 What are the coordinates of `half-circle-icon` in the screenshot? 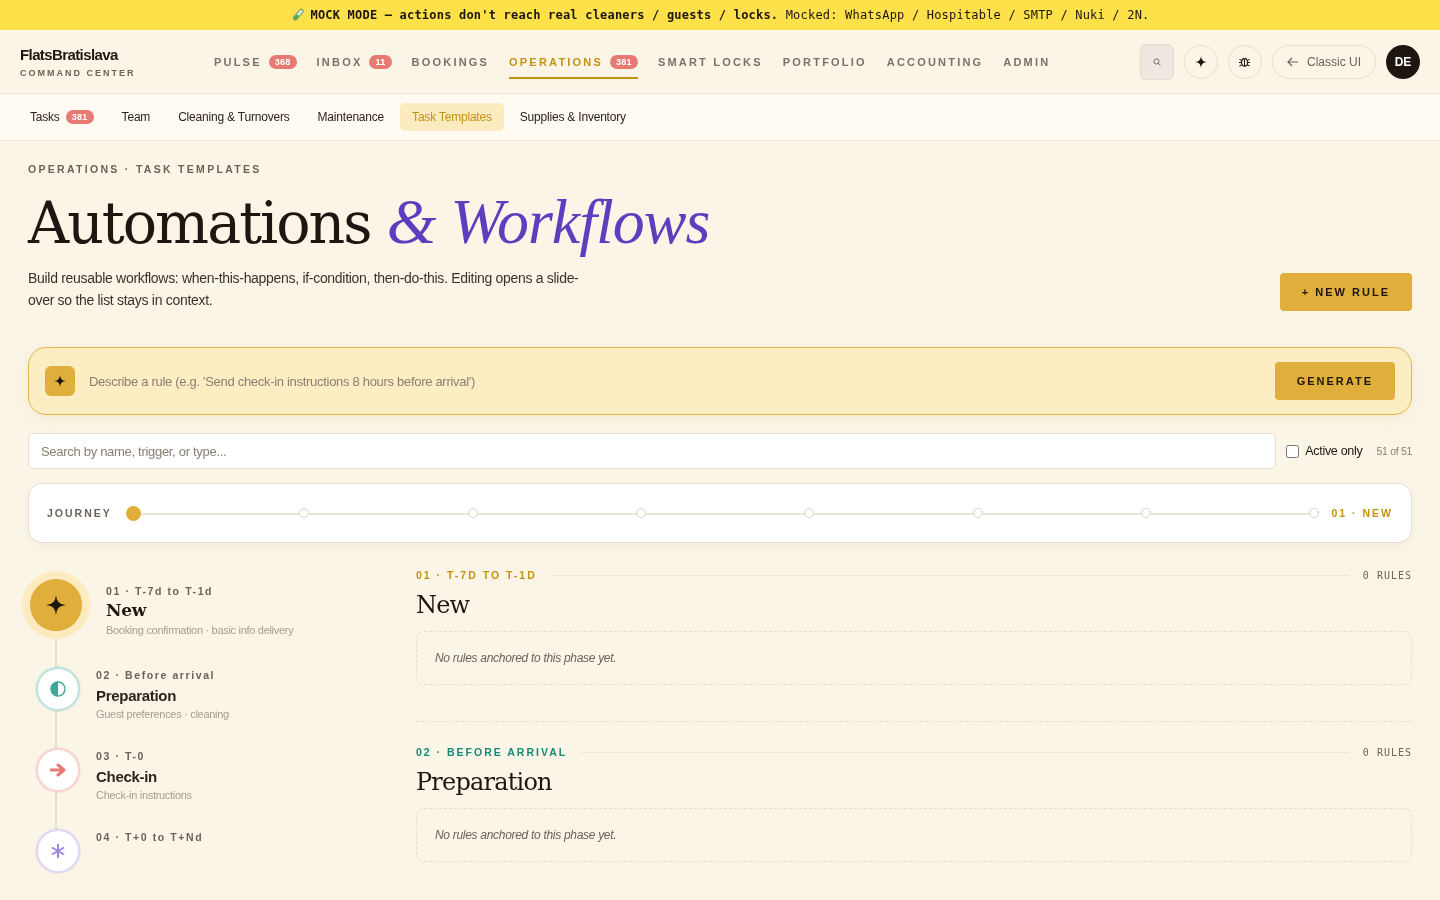 It's located at (58, 689).